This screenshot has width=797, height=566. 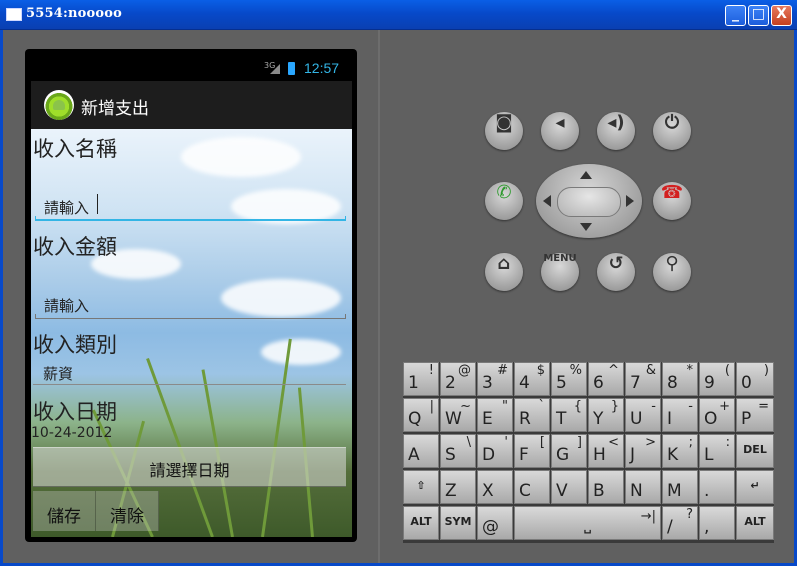 I want to click on alt-left-key: ALT, so click(x=421, y=523).